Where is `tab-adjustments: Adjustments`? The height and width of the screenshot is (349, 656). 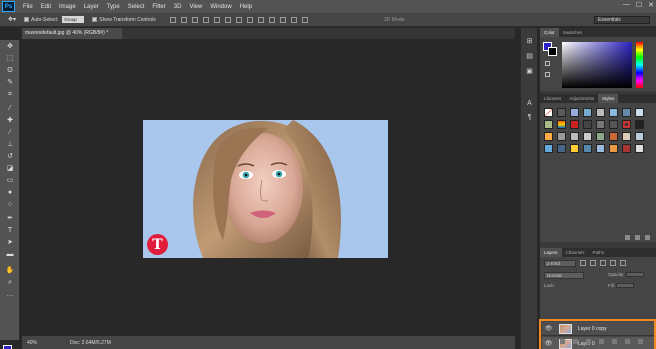 tab-adjustments: Adjustments is located at coordinates (581, 98).